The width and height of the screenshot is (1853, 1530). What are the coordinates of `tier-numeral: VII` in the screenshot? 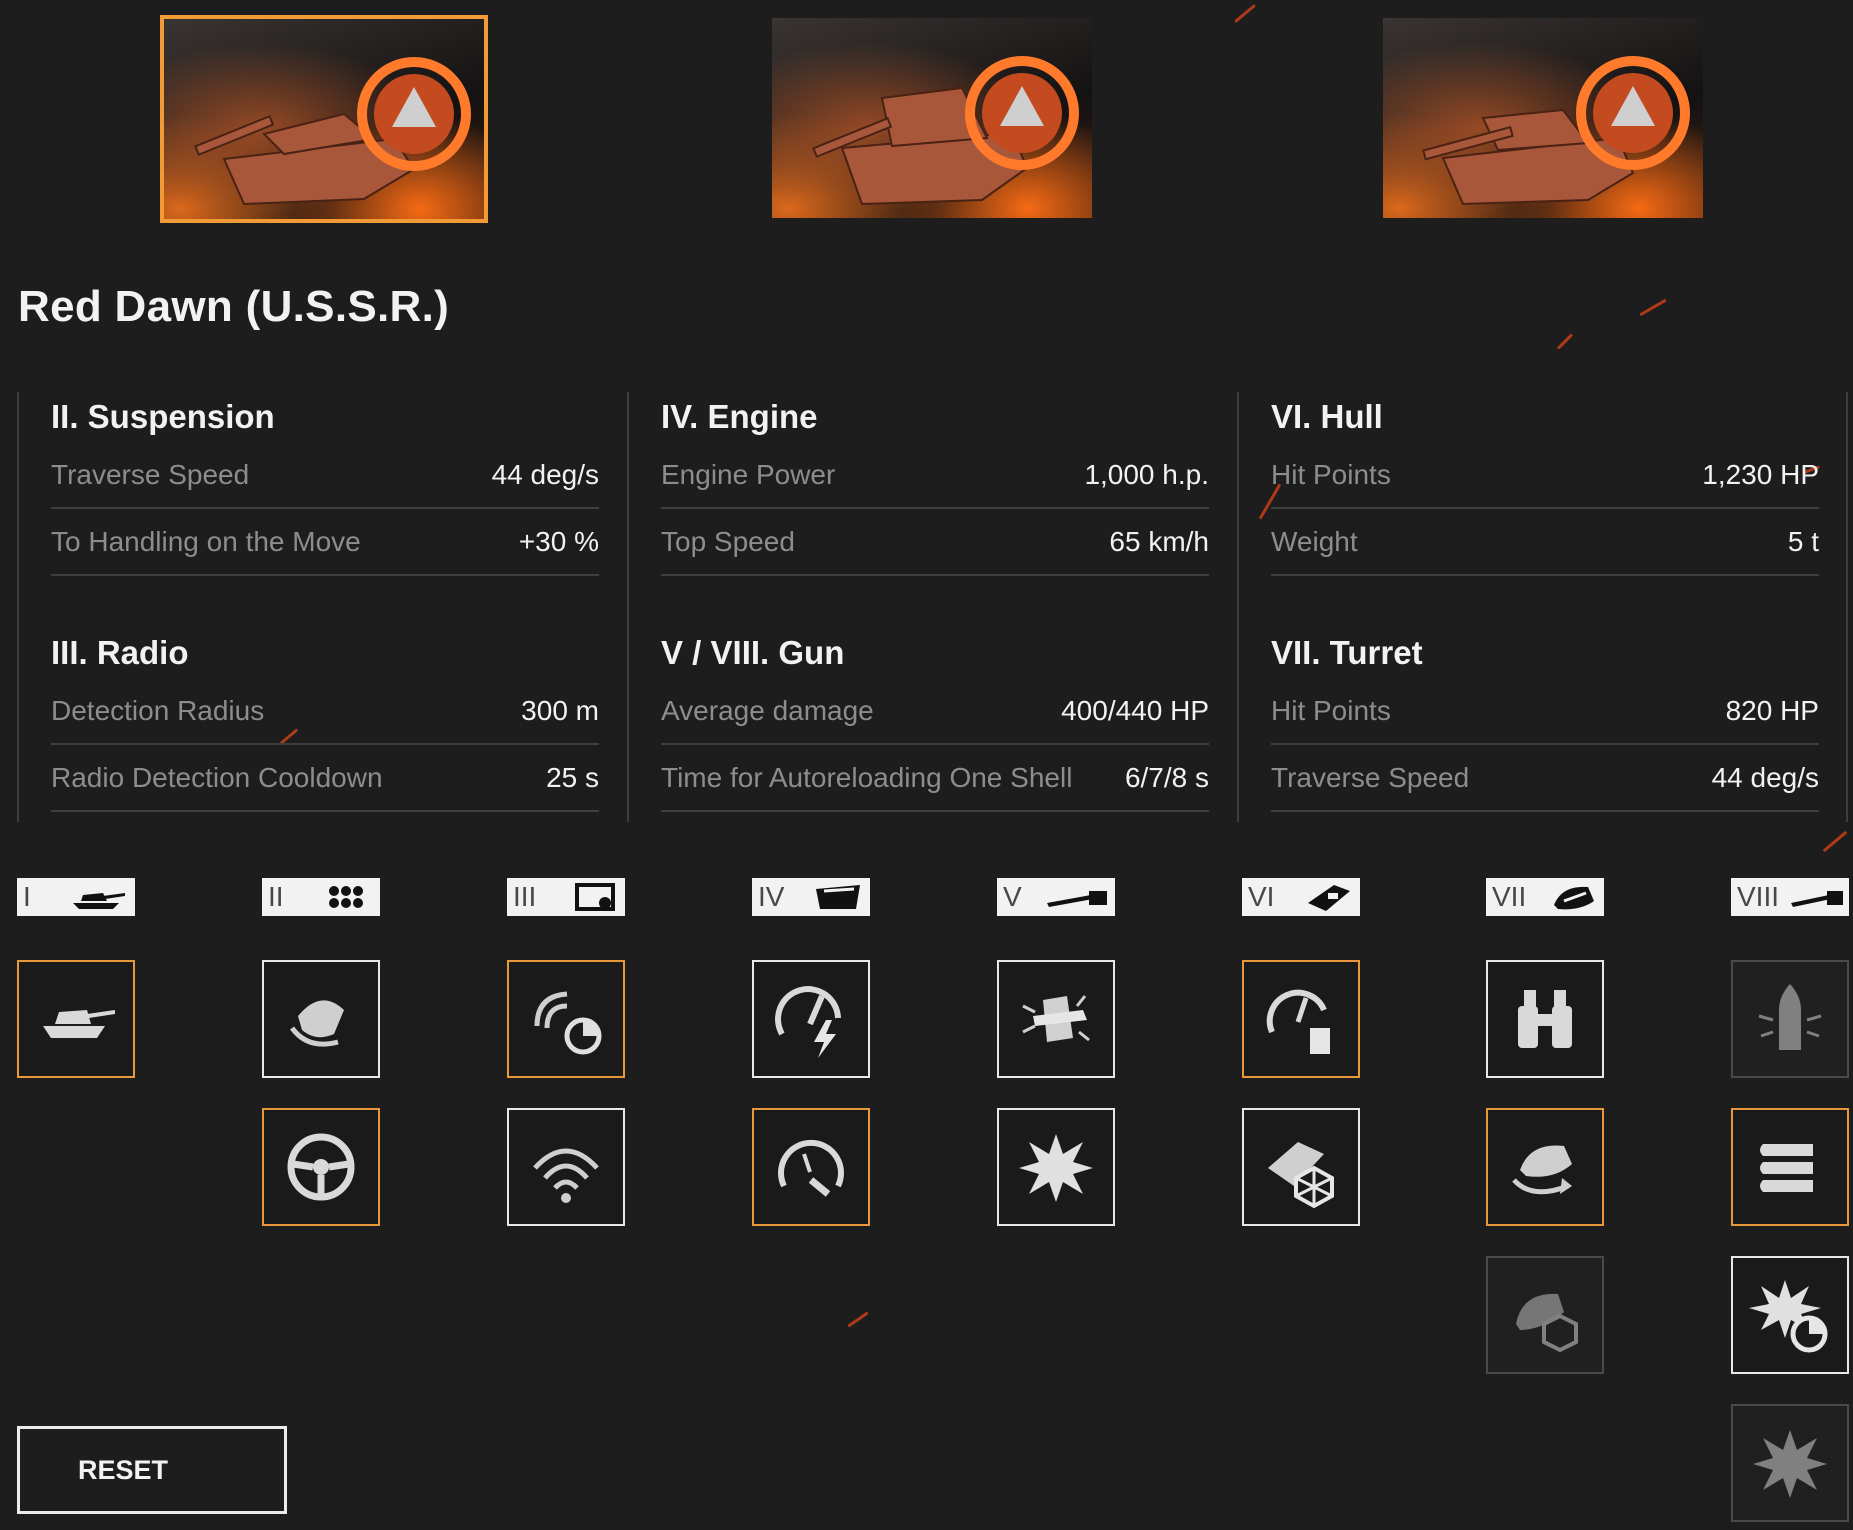 It's located at (1509, 896).